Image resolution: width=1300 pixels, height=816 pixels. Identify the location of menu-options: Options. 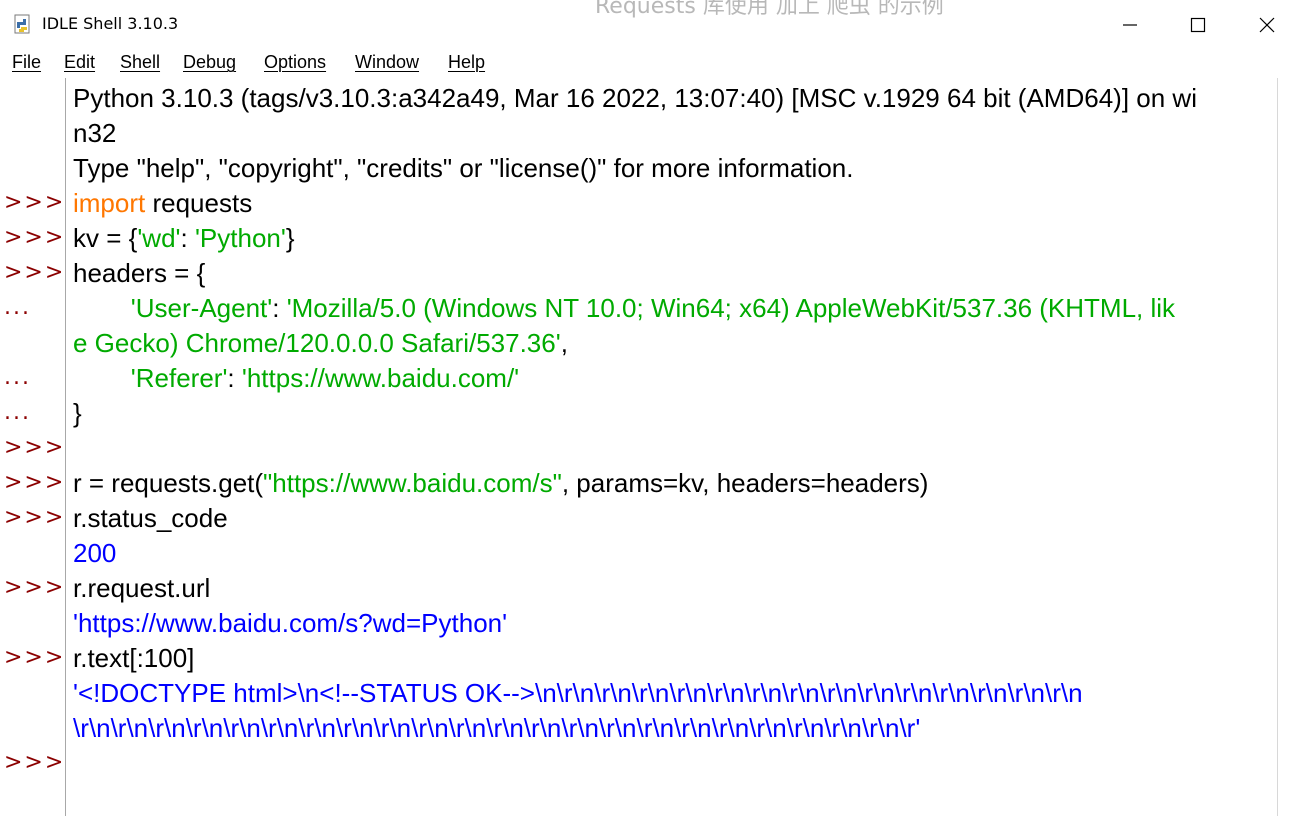
(295, 62).